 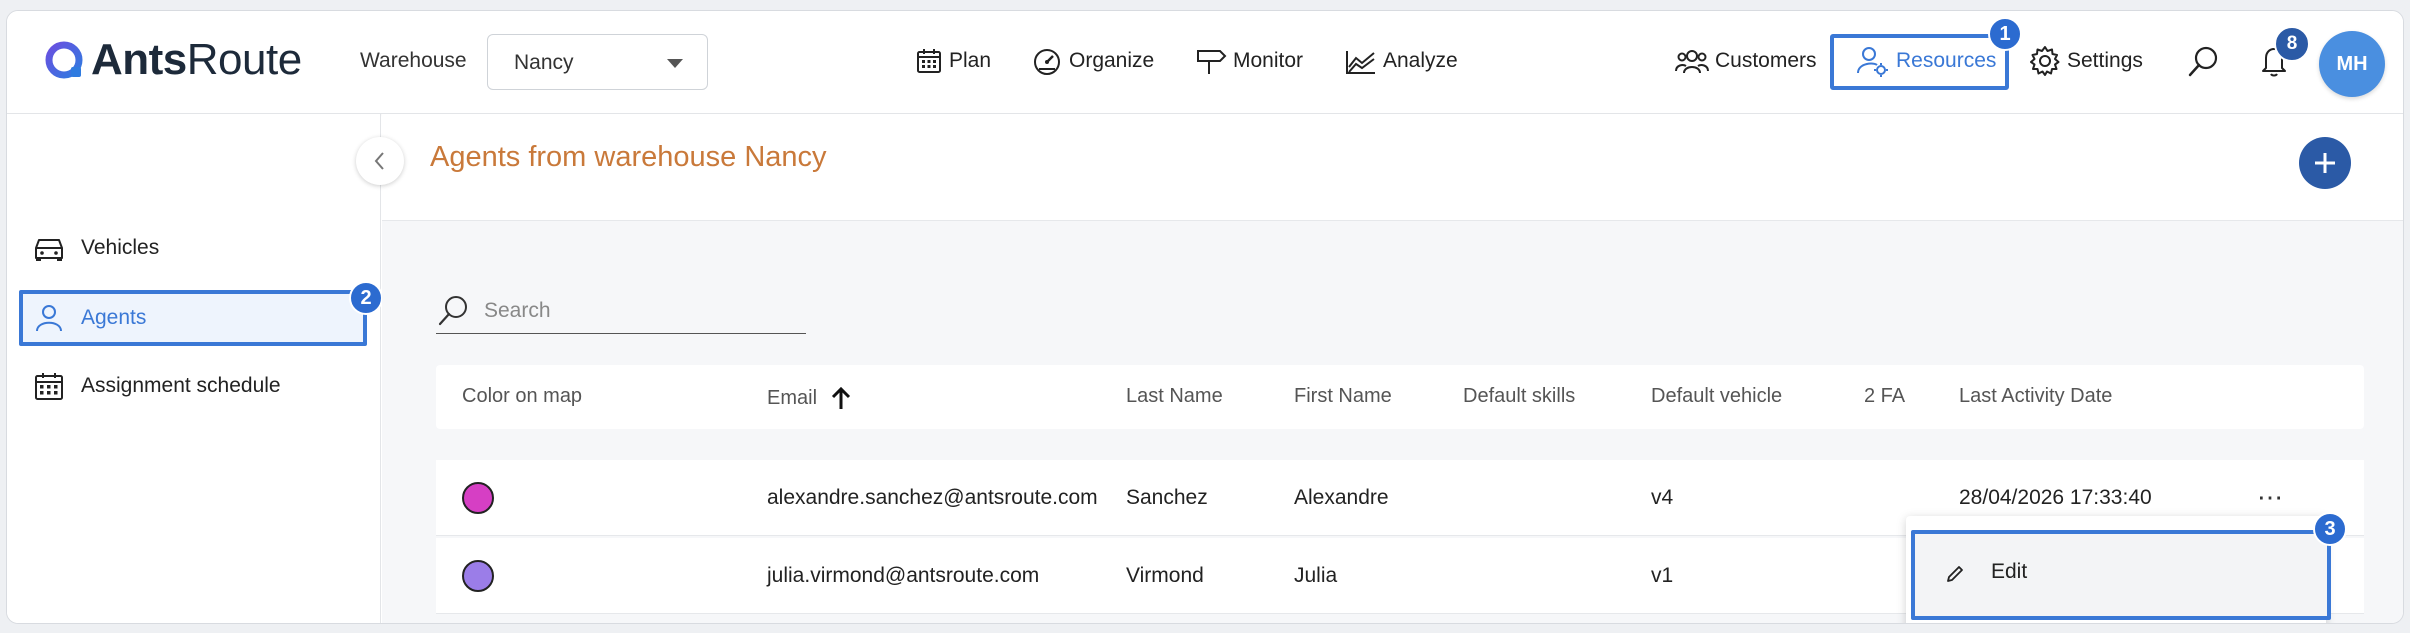 I want to click on column-first-name: First Name, so click(x=1343, y=396).